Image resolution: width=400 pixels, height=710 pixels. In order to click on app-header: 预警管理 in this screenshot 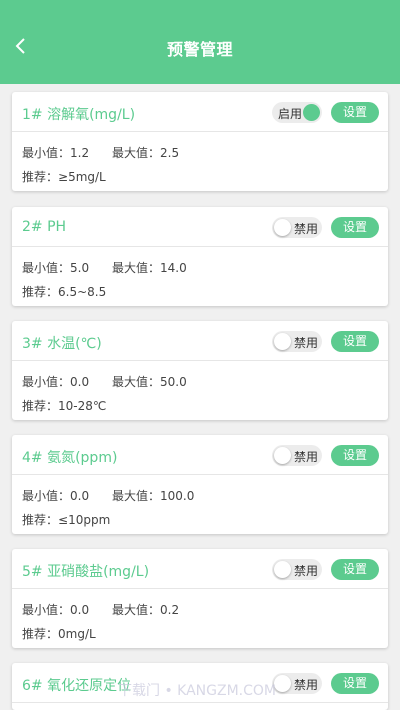, I will do `click(200, 42)`.